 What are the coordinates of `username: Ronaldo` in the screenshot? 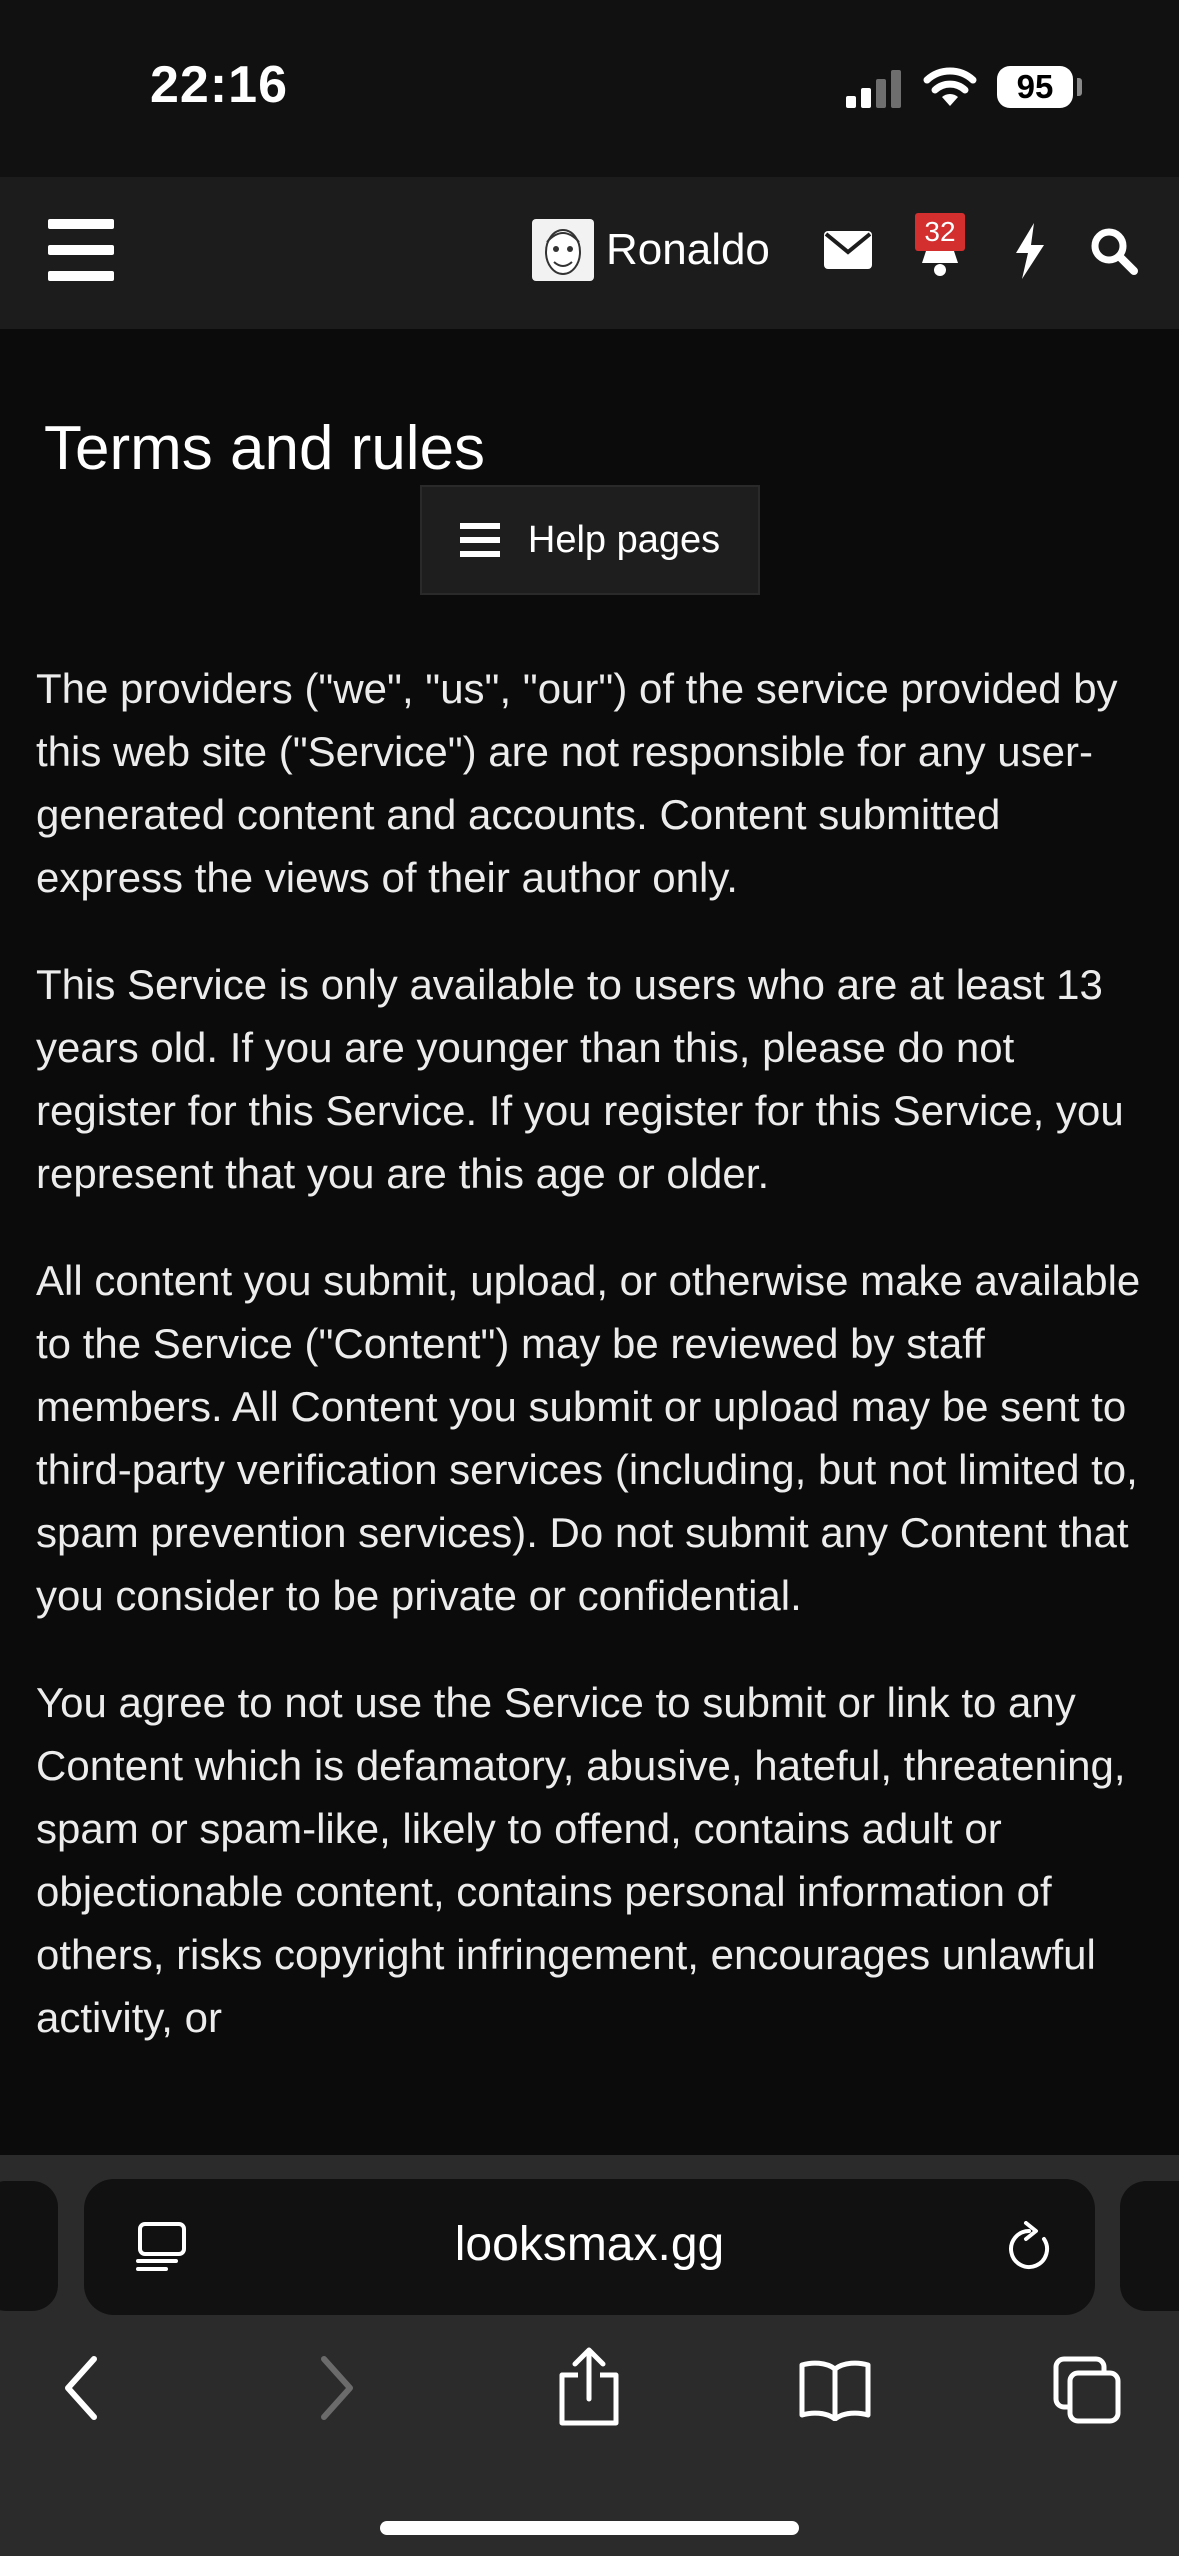 It's located at (688, 249).